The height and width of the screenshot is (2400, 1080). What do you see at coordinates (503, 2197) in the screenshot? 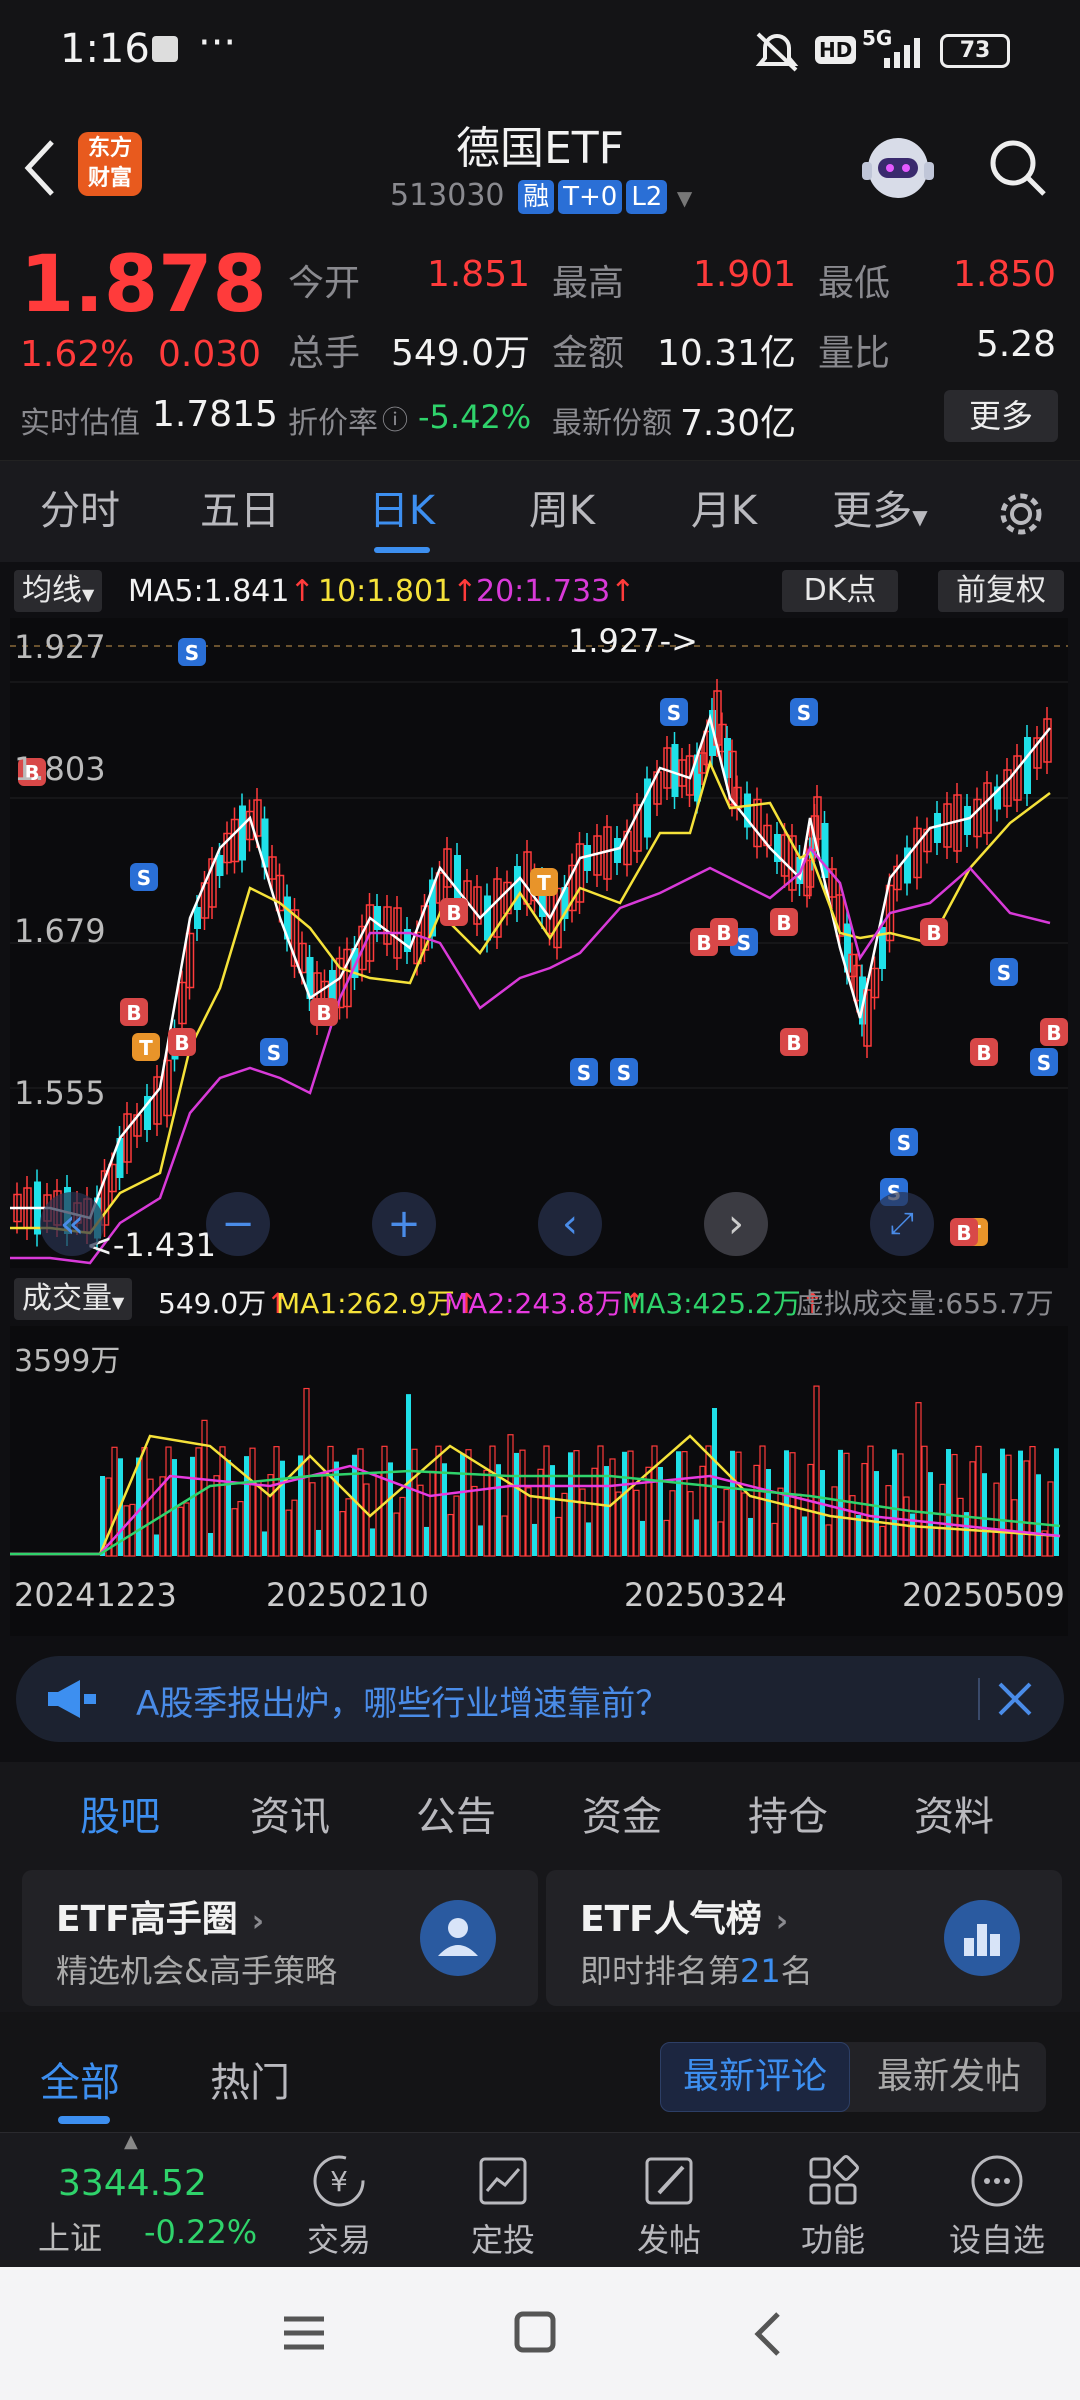
I see `nav-auto-invest: 定投` at bounding box center [503, 2197].